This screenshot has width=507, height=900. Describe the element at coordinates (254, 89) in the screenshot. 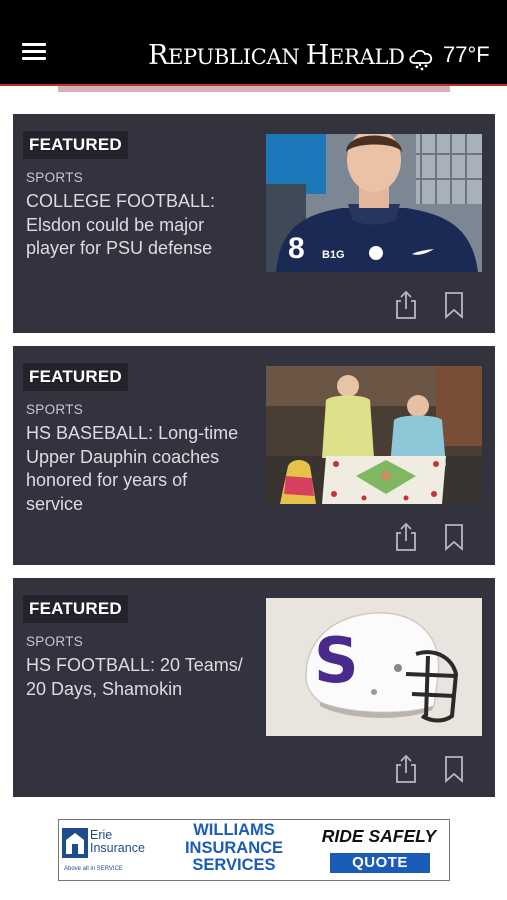

I see `top-ad-strip` at that location.